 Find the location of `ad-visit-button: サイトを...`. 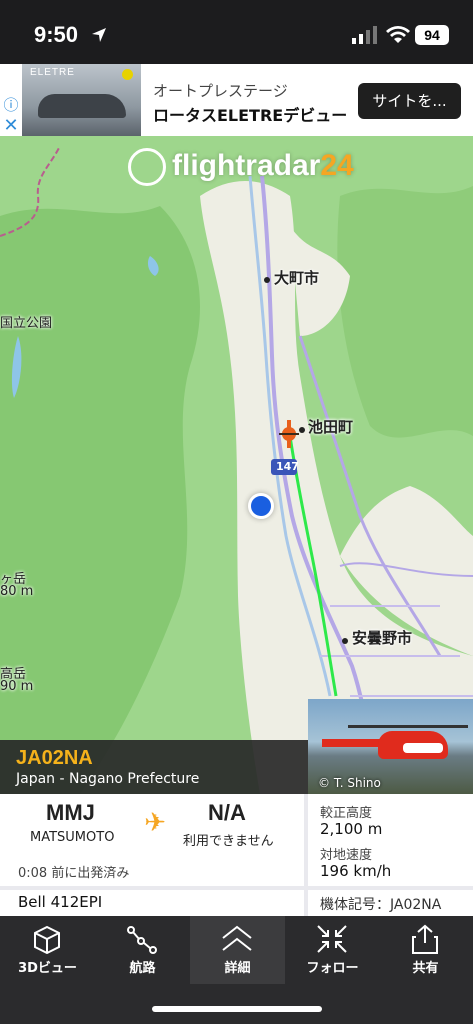

ad-visit-button: サイトを... is located at coordinates (409, 101).